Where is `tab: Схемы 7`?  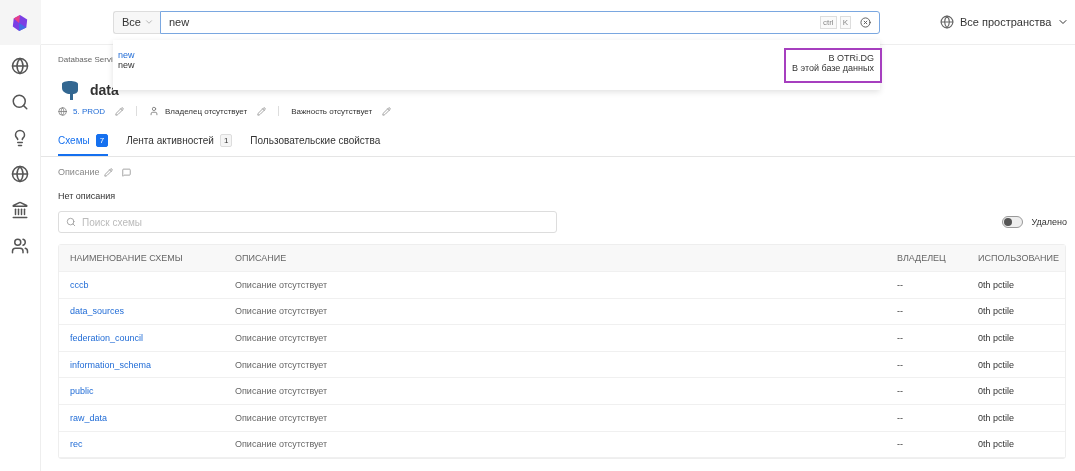
tab: Схемы 7 is located at coordinates (83, 142).